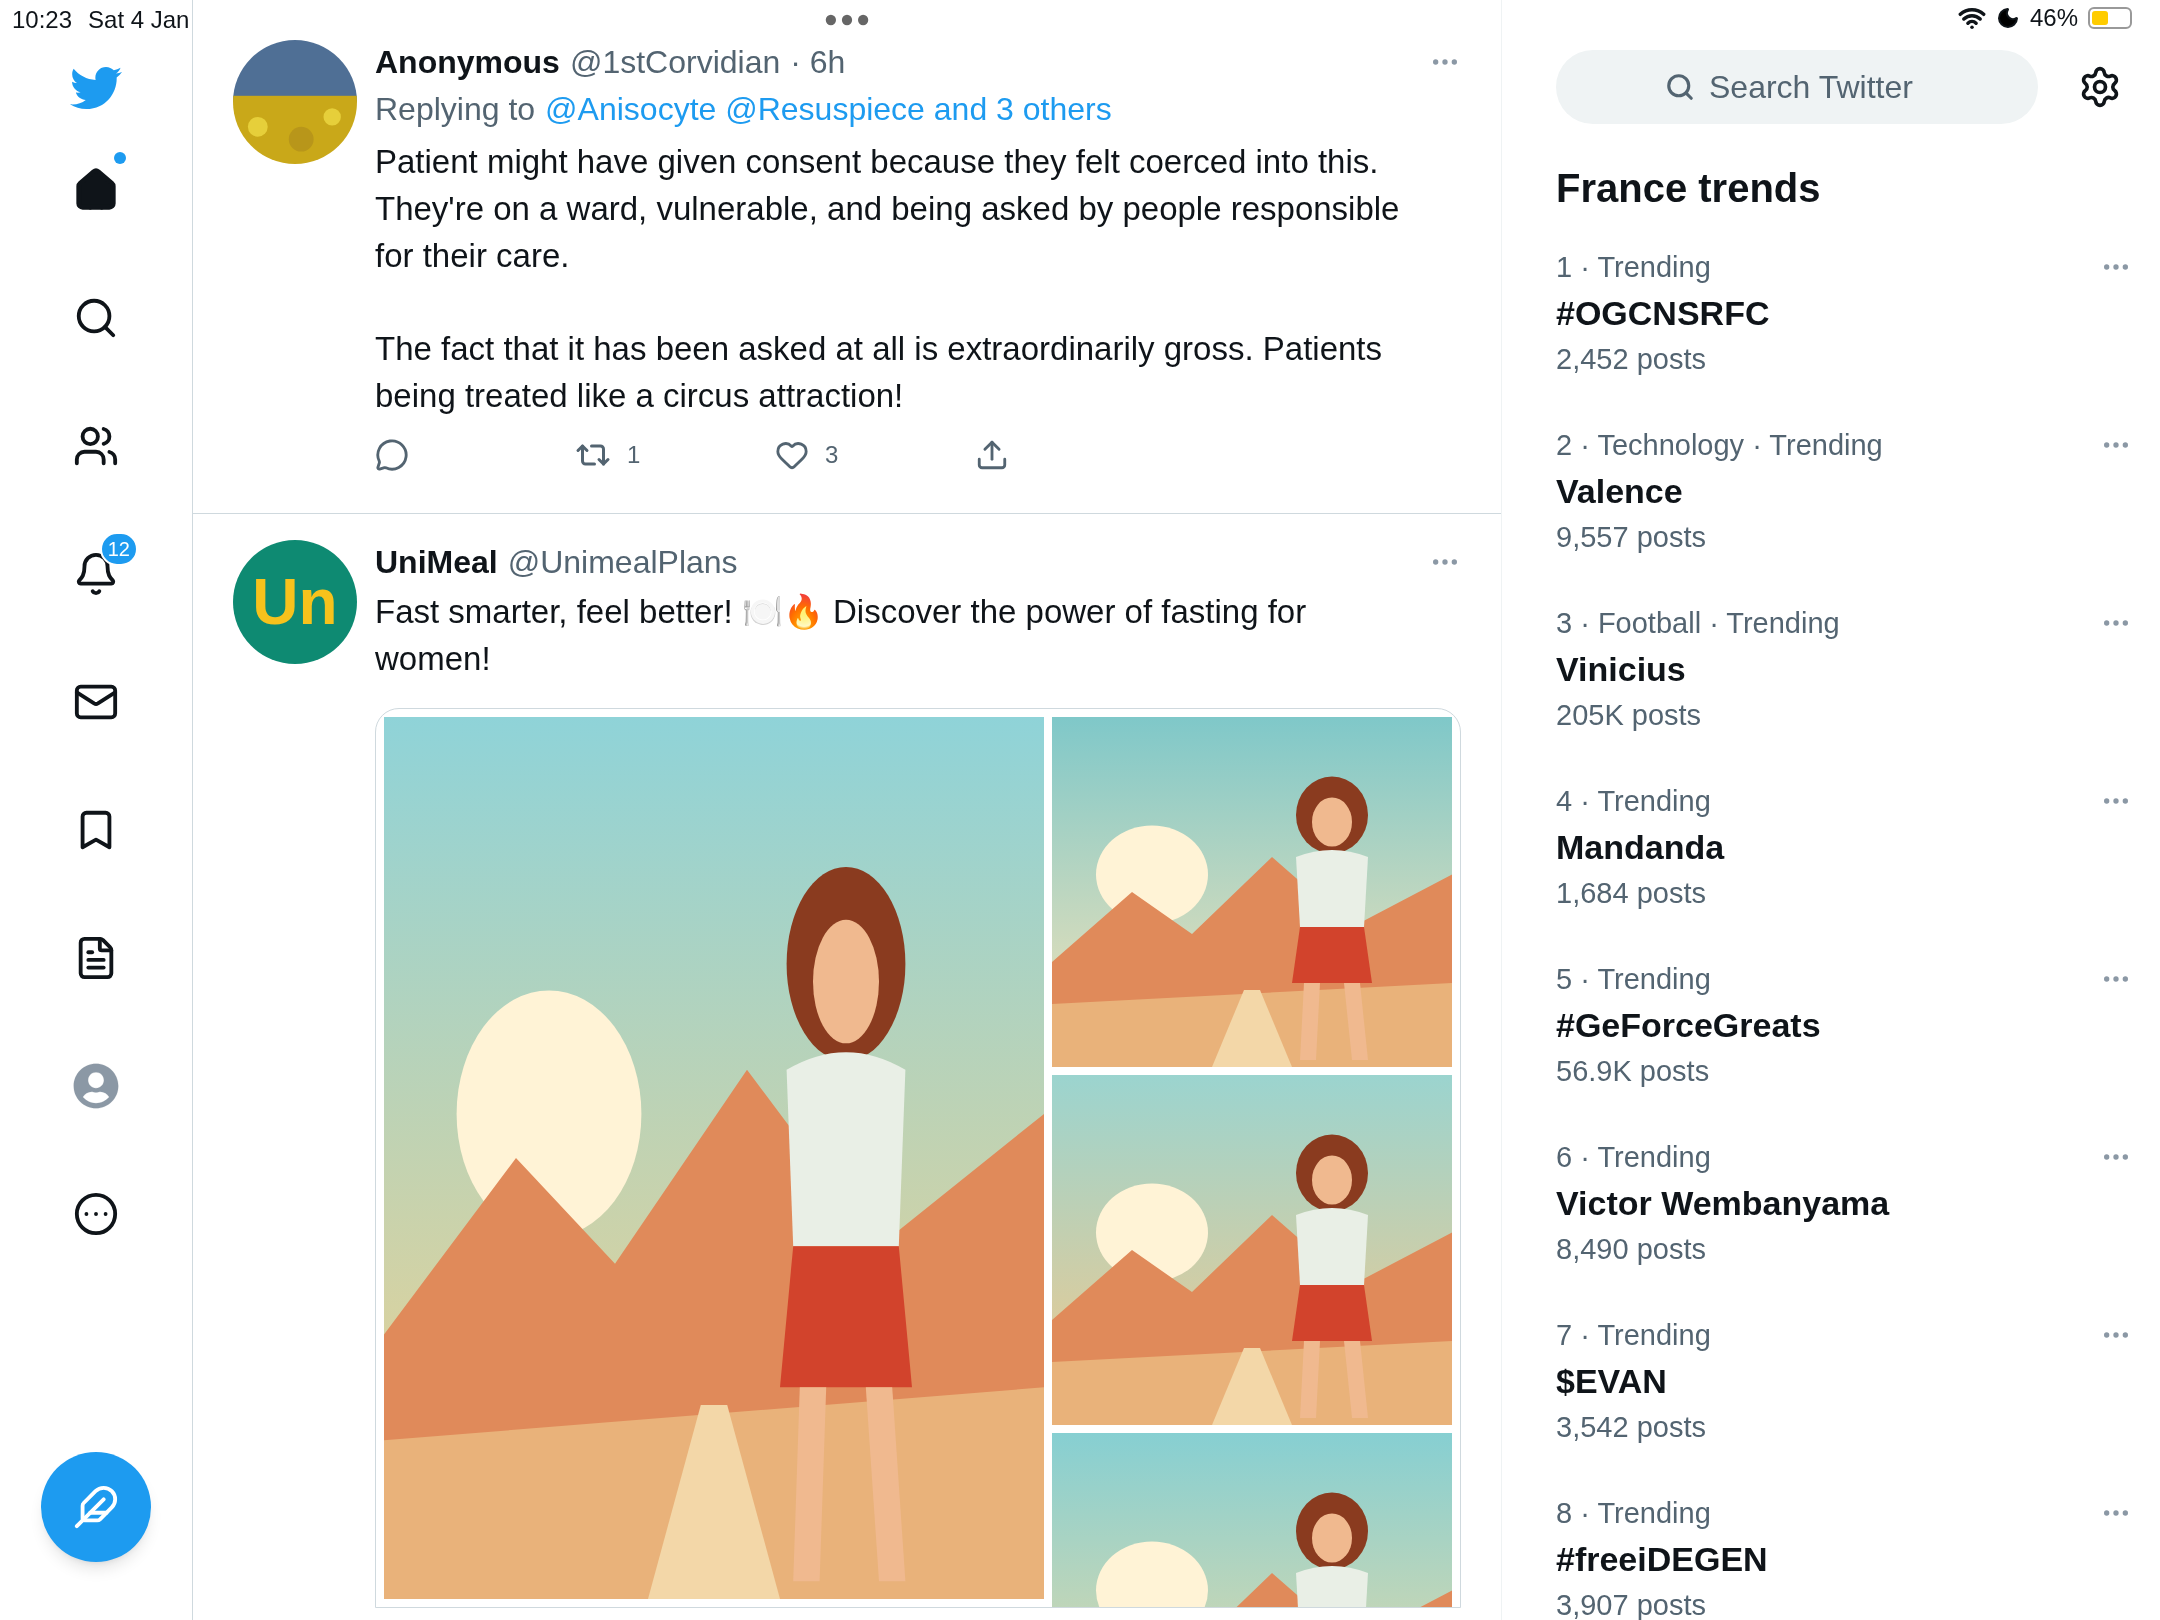 This screenshot has width=2160, height=1620. Describe the element at coordinates (1844, 1025) in the screenshot. I see `trend-name: #GeForceGreats` at that location.